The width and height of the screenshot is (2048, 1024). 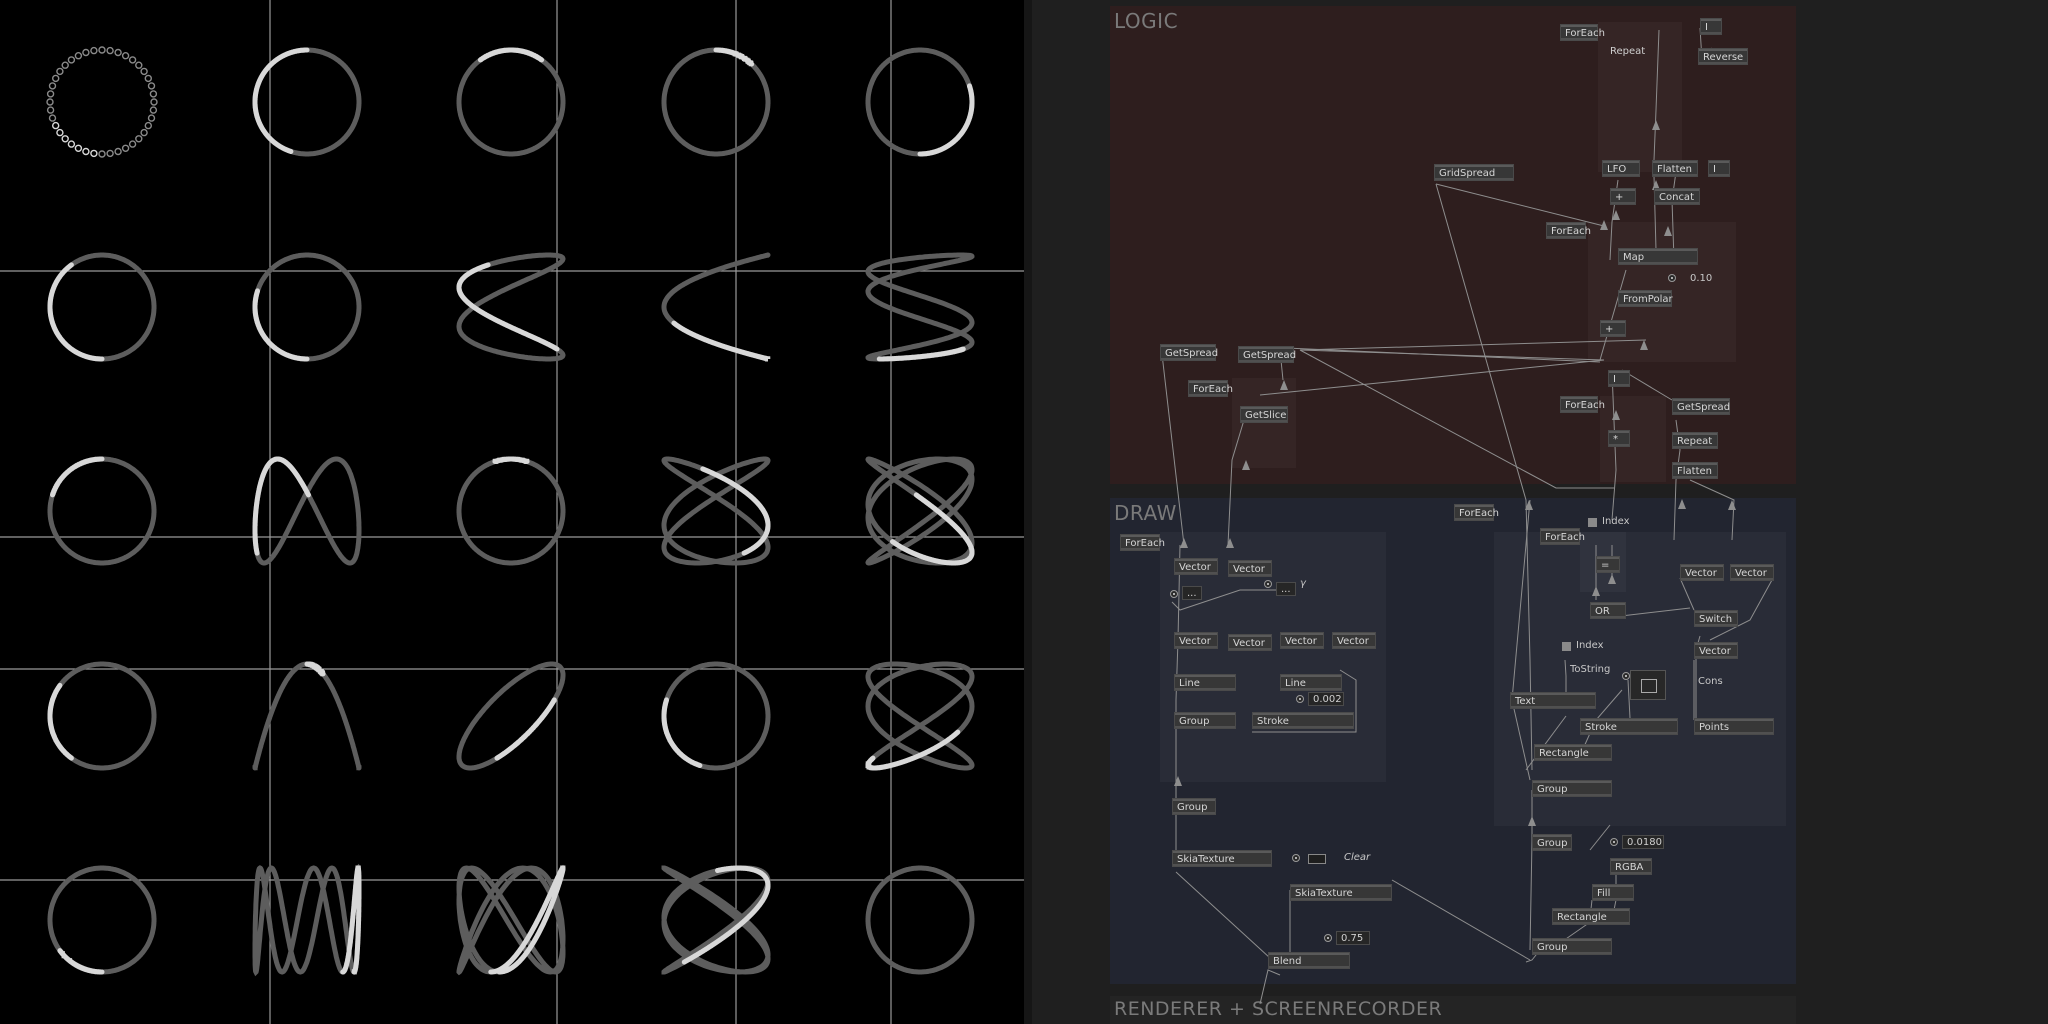 What do you see at coordinates (1643, 842) in the screenshot?
I see `value-00180: 0.0180` at bounding box center [1643, 842].